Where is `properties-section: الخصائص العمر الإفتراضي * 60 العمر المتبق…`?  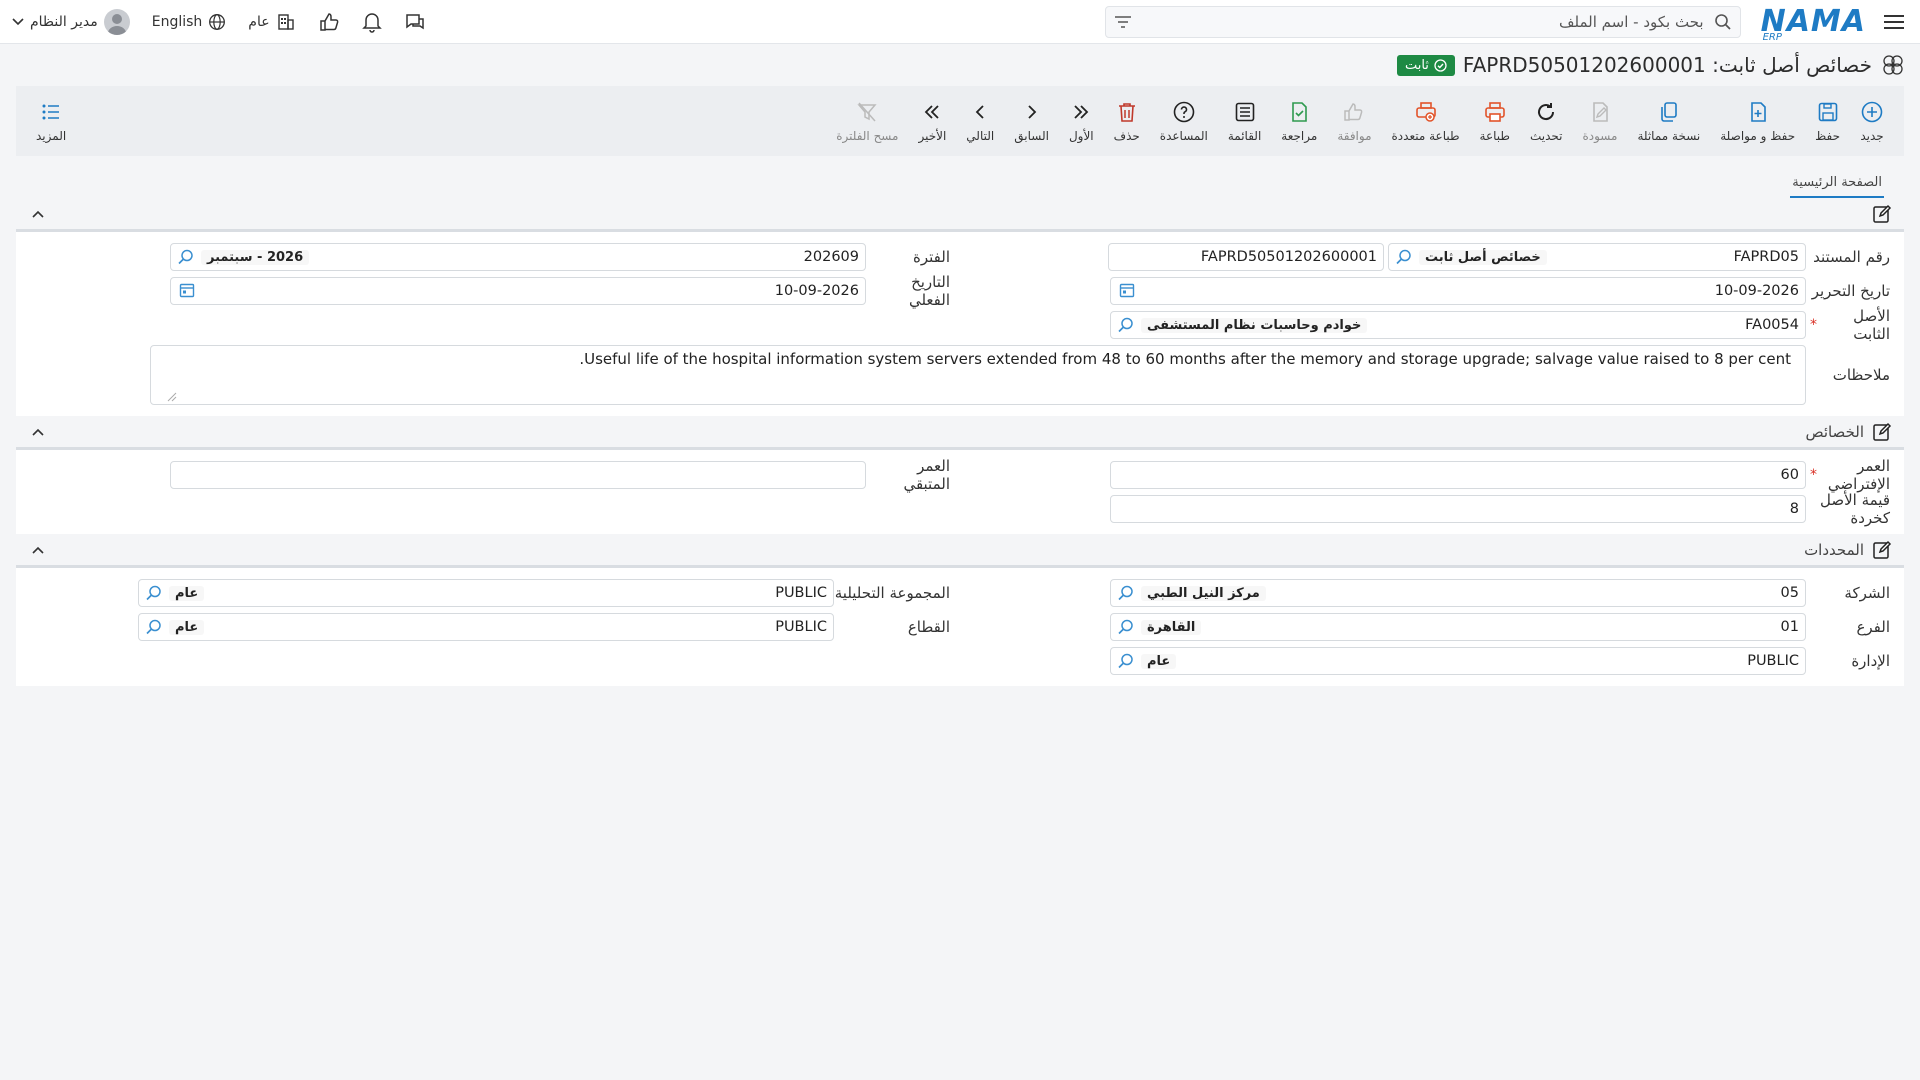
properties-section: الخصائص العمر الإفتراضي * 60 العمر المتبق… is located at coordinates (960, 475).